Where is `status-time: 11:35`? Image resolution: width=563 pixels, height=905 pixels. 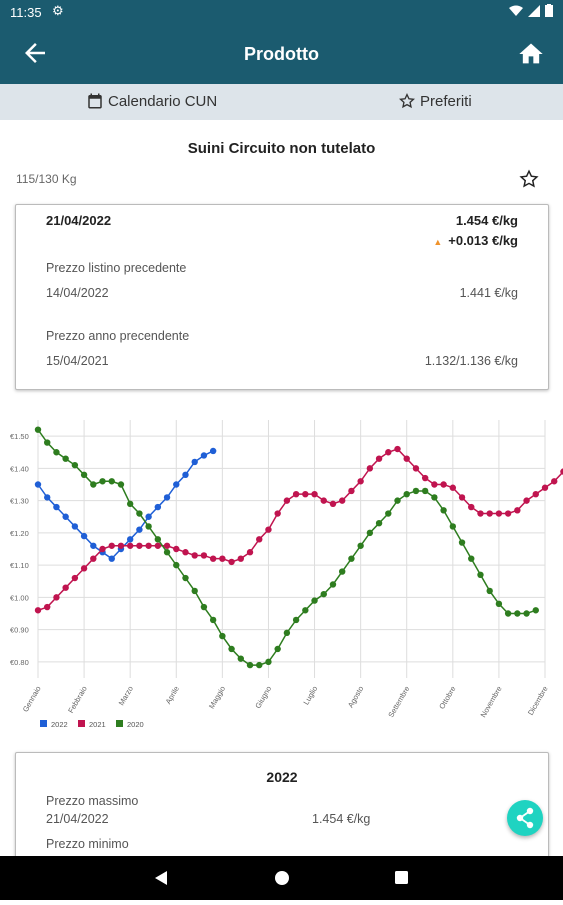 status-time: 11:35 is located at coordinates (26, 12).